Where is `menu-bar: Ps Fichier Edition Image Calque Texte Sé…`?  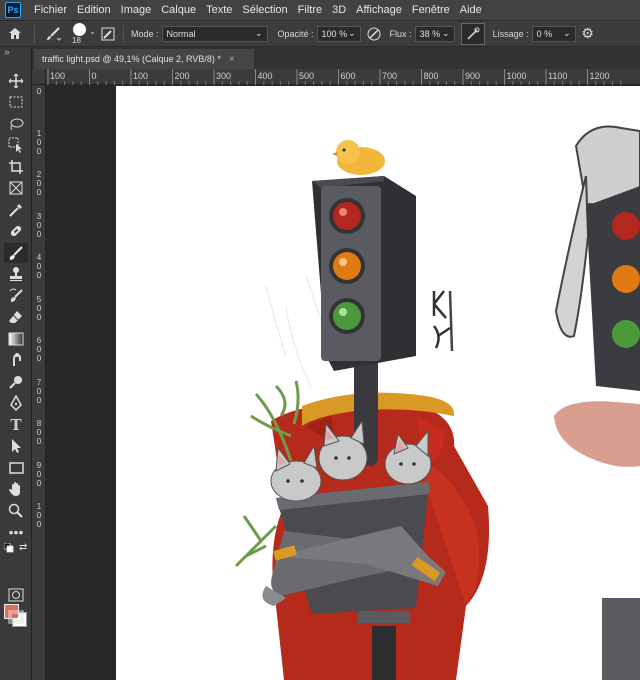
menu-bar: Ps Fichier Edition Image Calque Texte Sé… is located at coordinates (320, 10).